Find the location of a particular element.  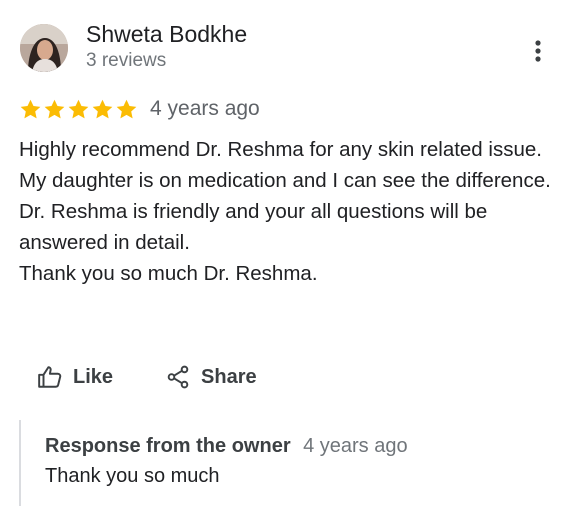

star-rating is located at coordinates (78, 109).